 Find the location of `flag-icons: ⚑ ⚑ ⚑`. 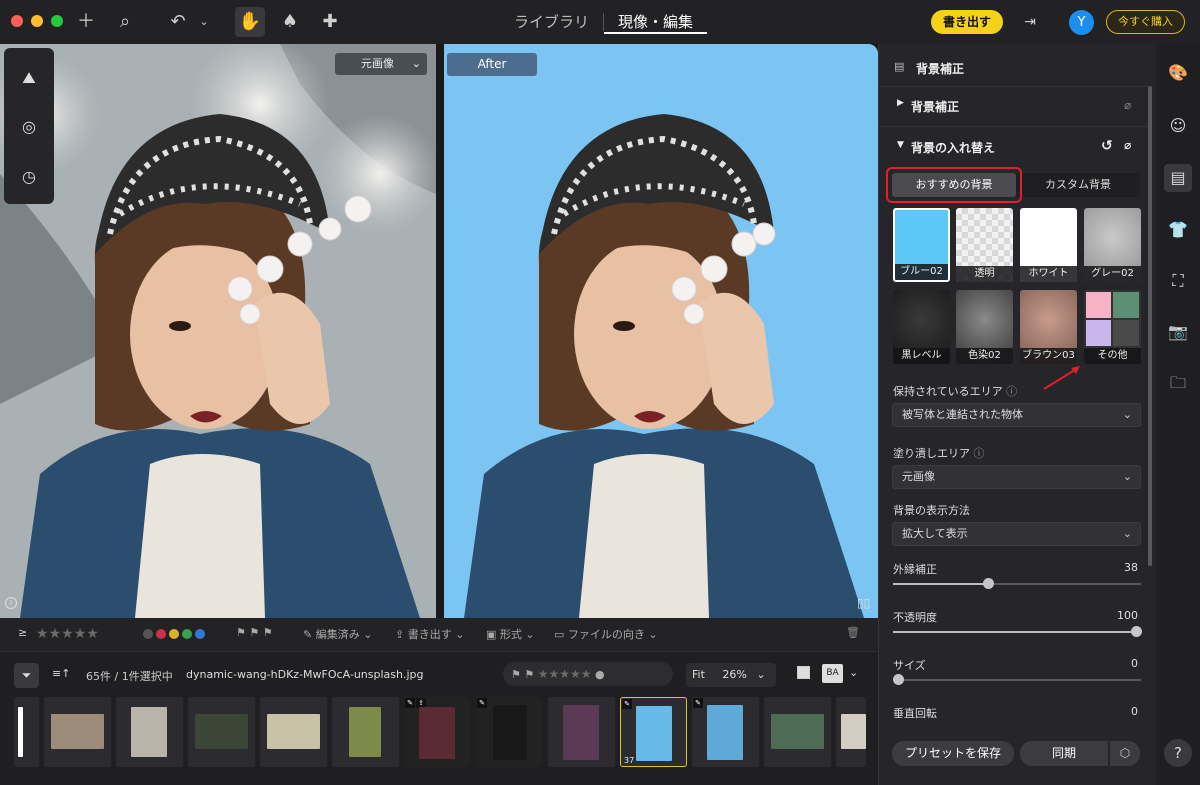

flag-icons: ⚑ ⚑ ⚑ is located at coordinates (254, 632).